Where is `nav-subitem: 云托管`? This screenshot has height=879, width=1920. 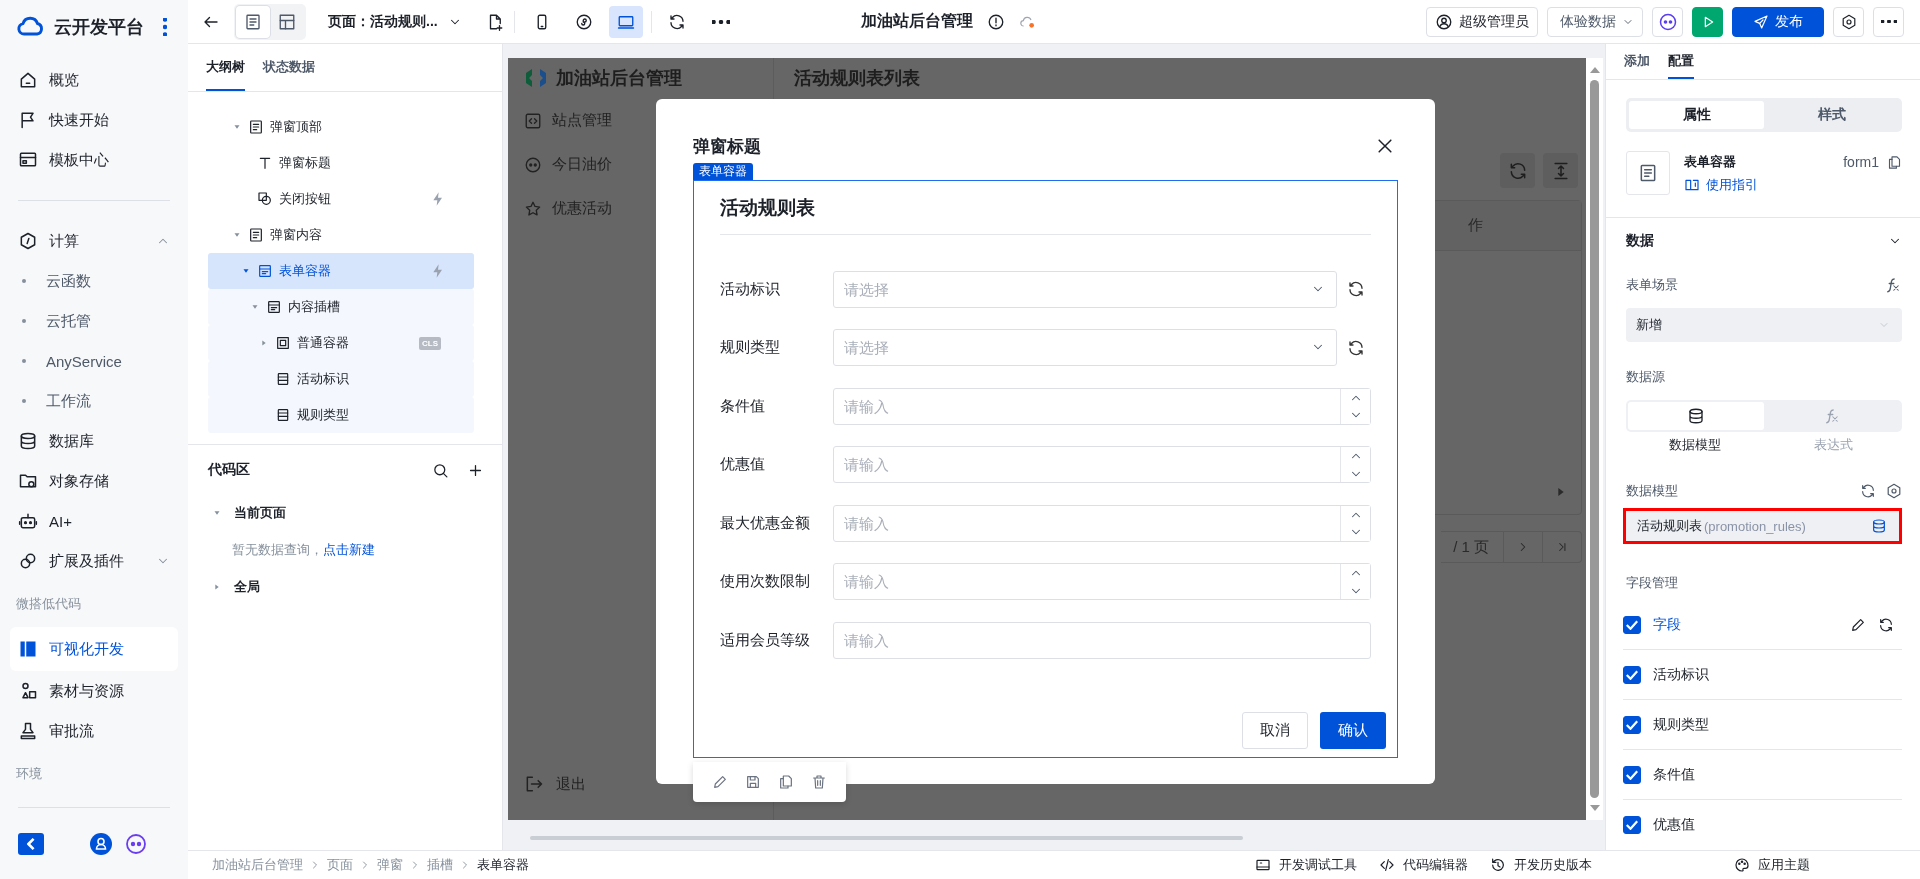
nav-subitem: 云托管 is located at coordinates (94, 321).